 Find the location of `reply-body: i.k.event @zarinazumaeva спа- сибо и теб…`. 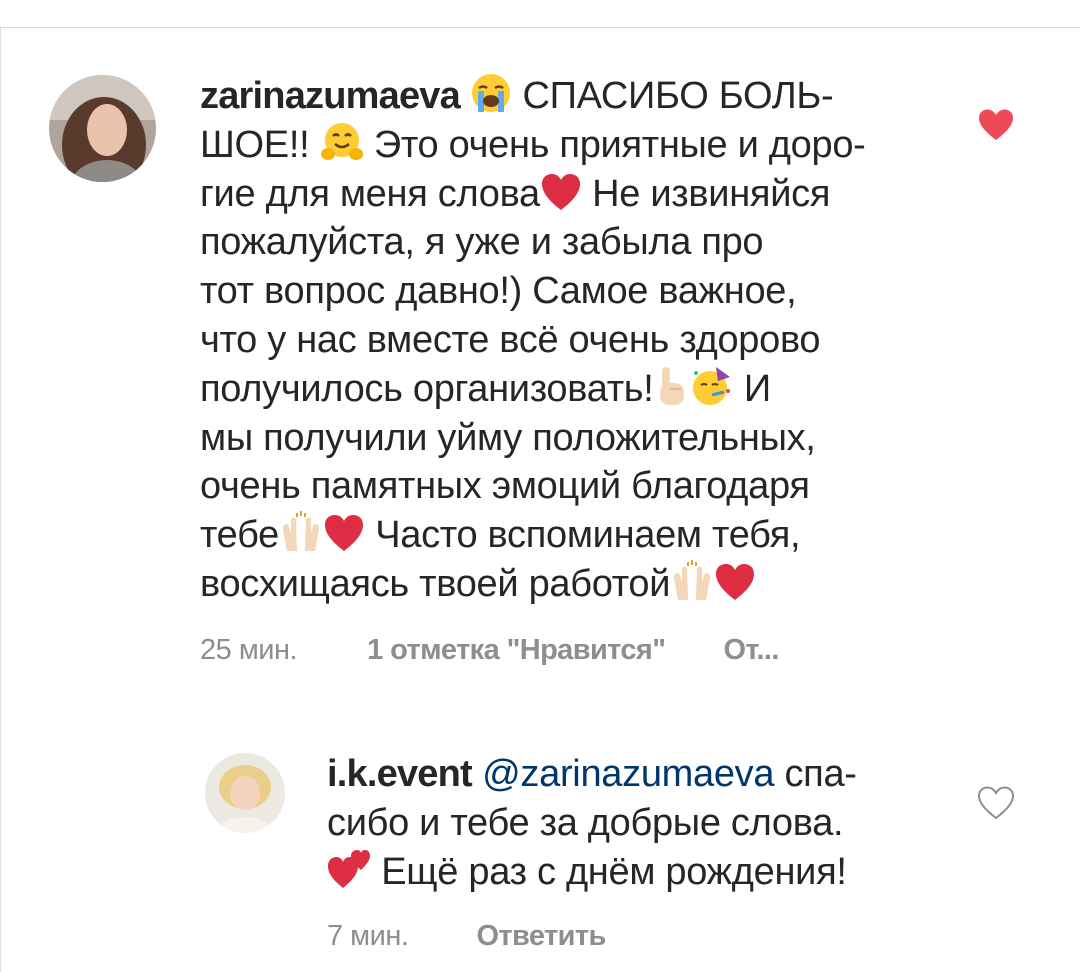

reply-body: i.k.event @zarinazumaeva спа- сибо и теб… is located at coordinates (632, 823).